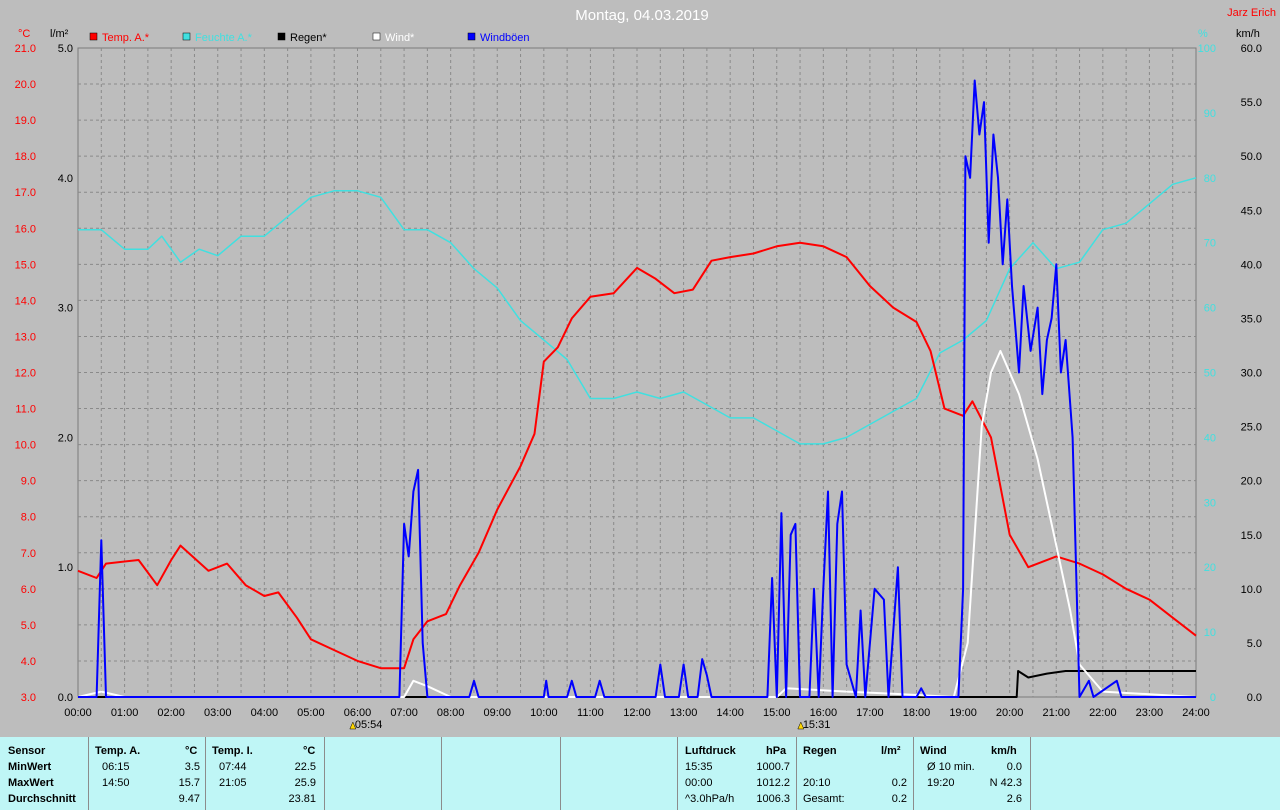 This screenshot has width=1280, height=810. What do you see at coordinates (25, 446) in the screenshot?
I see `temp-tick-label: 10.0` at bounding box center [25, 446].